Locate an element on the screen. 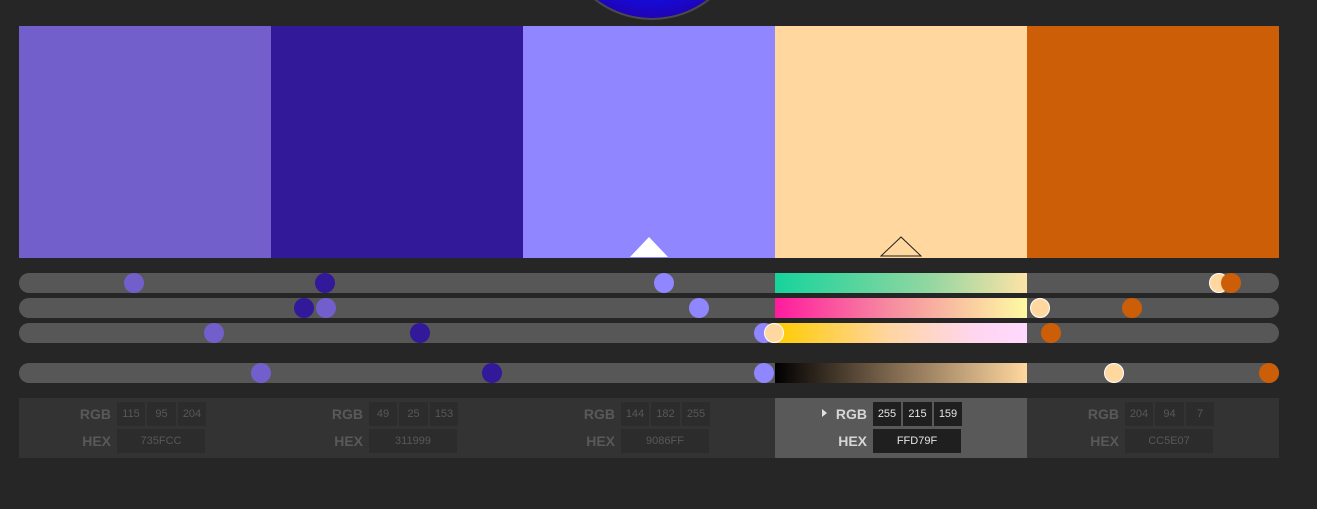 The width and height of the screenshot is (1317, 509). green-field: 215 is located at coordinates (917, 414).